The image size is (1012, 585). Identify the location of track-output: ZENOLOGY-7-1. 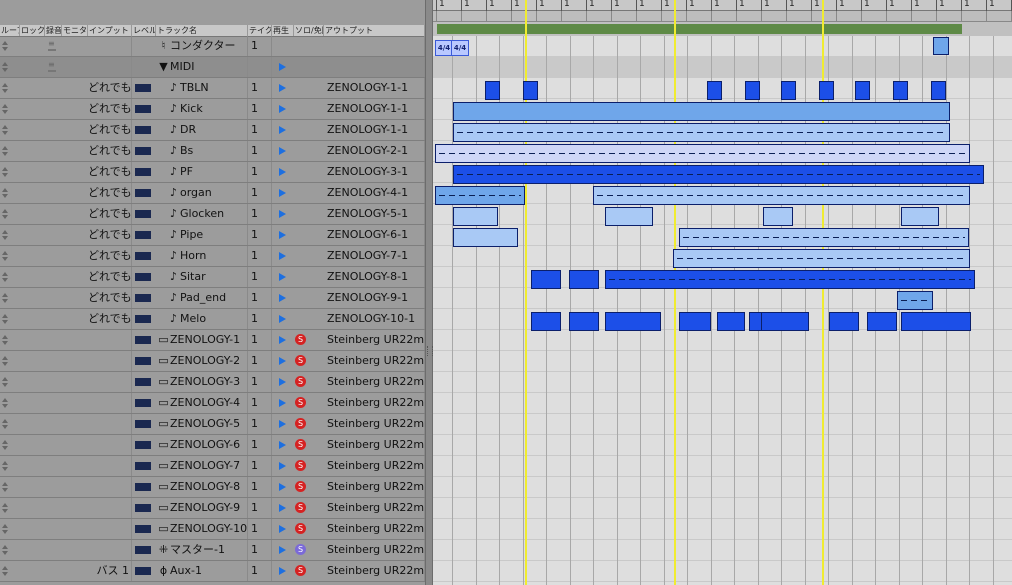
(374, 256).